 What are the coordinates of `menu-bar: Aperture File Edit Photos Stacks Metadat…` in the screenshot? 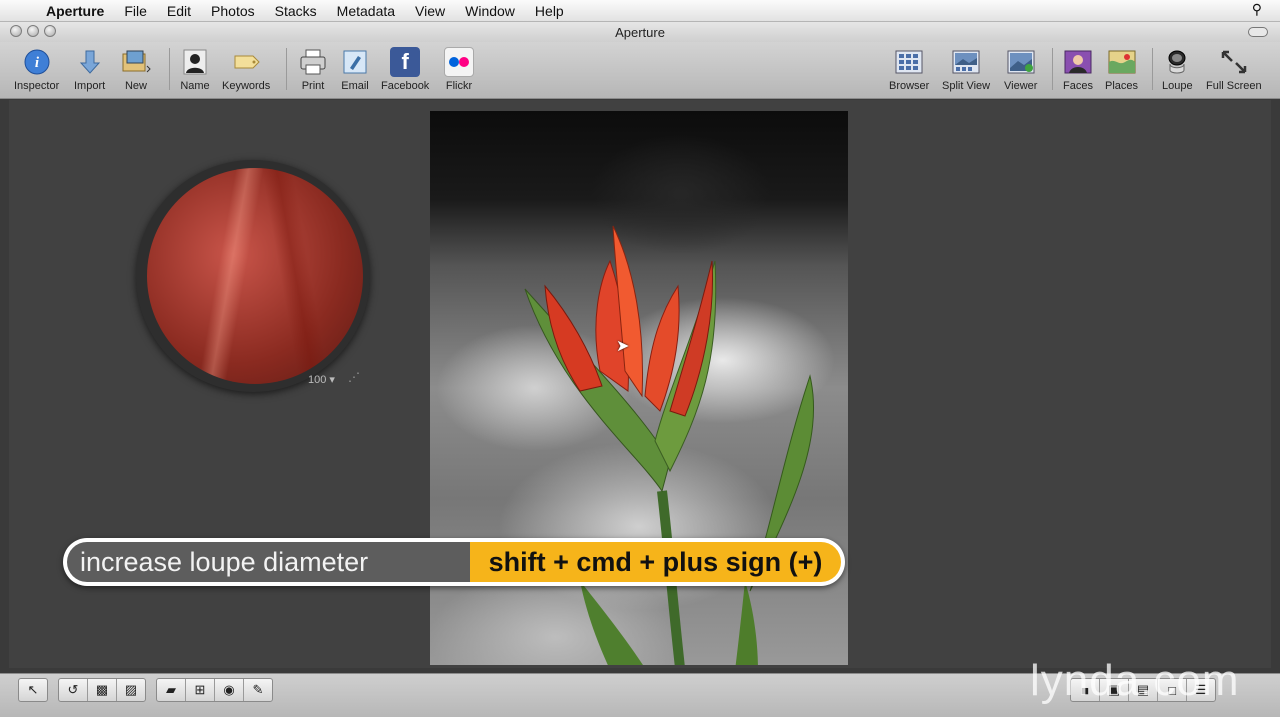 It's located at (640, 11).